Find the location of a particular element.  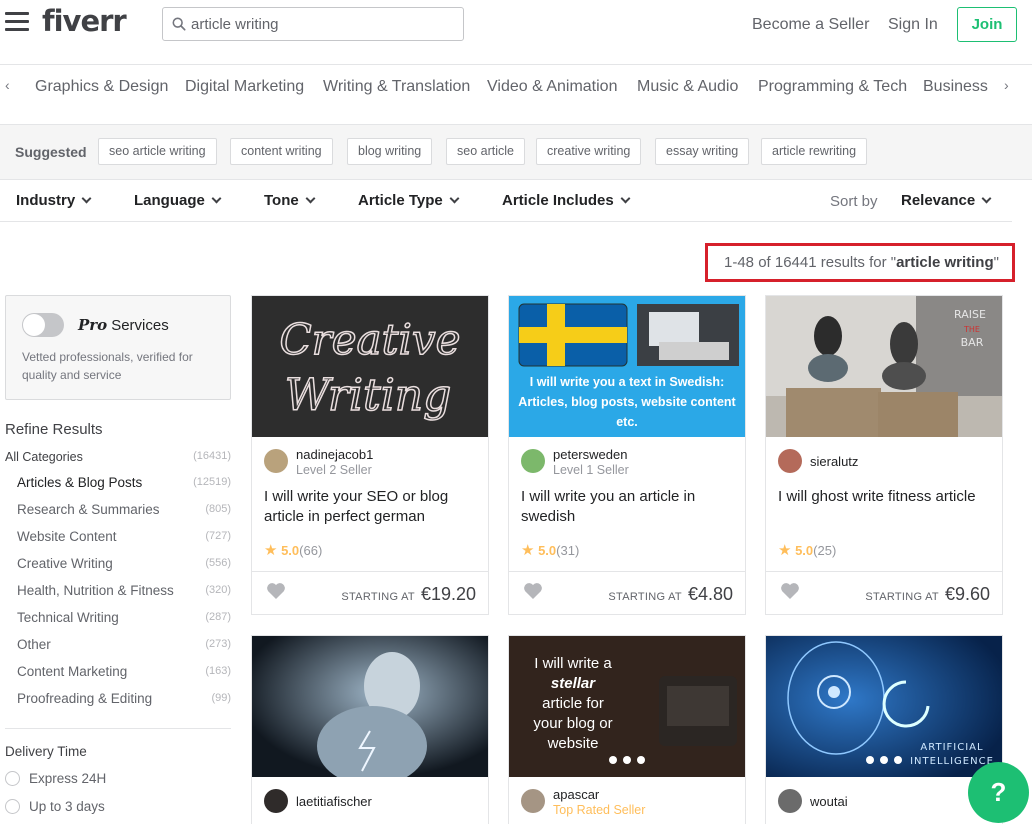

refine-item: Content Marketing (163) is located at coordinates (124, 671).